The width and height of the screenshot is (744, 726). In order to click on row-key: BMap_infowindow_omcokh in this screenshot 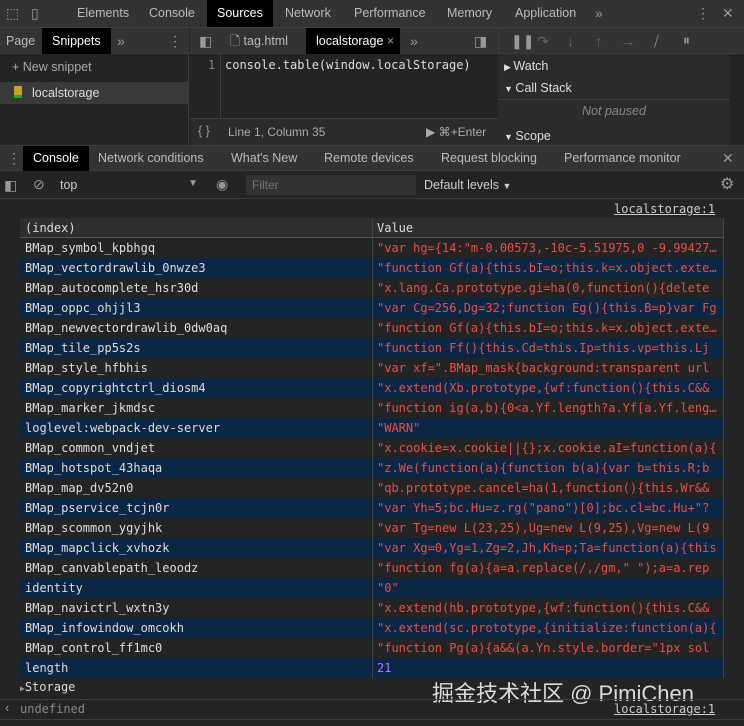, I will do `click(104, 628)`.